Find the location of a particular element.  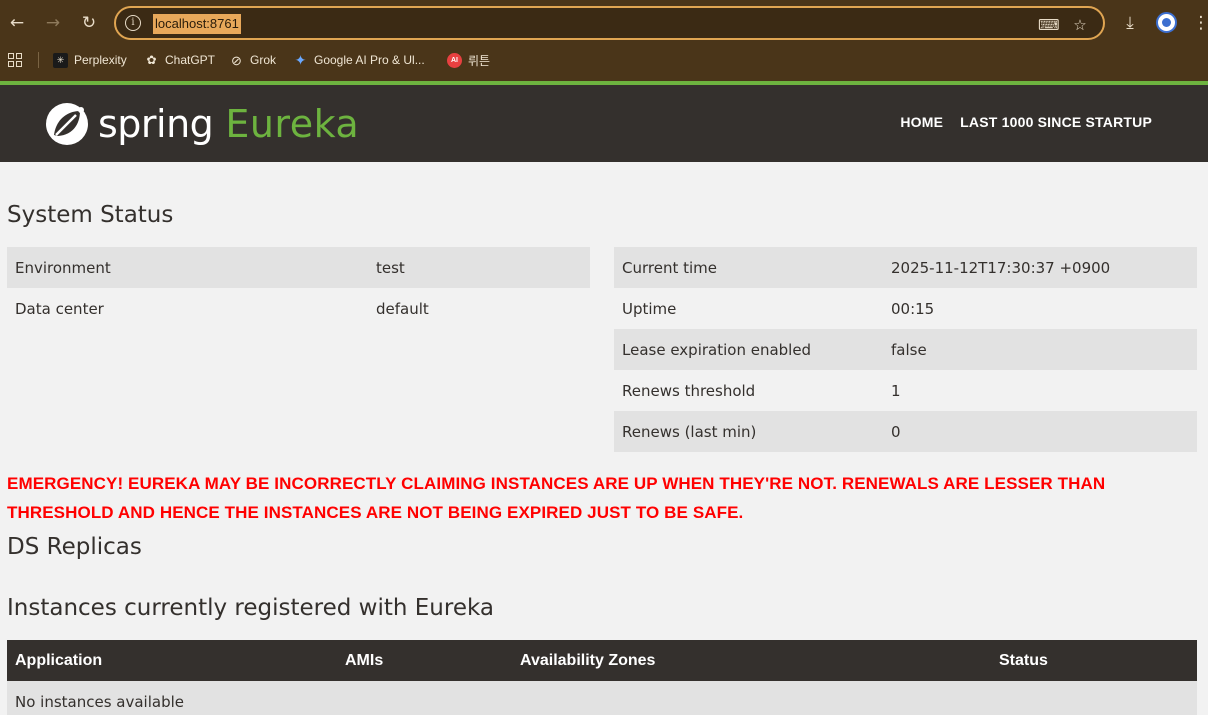

column-header-availability-zones: Availability Zones is located at coordinates (751, 660).